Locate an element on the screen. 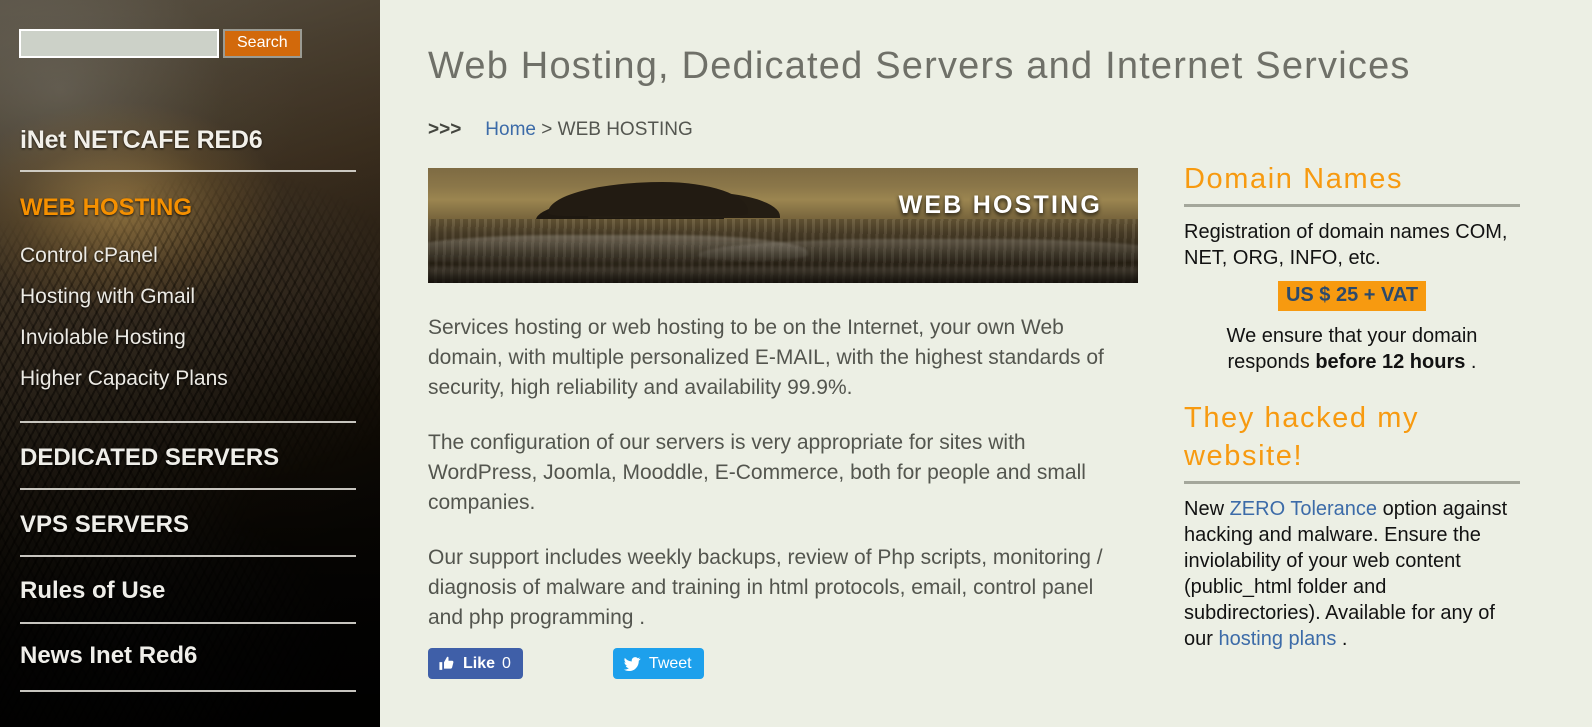 The image size is (1592, 727). zero-tolerance-link: ZERO Tolerance is located at coordinates (1303, 509).